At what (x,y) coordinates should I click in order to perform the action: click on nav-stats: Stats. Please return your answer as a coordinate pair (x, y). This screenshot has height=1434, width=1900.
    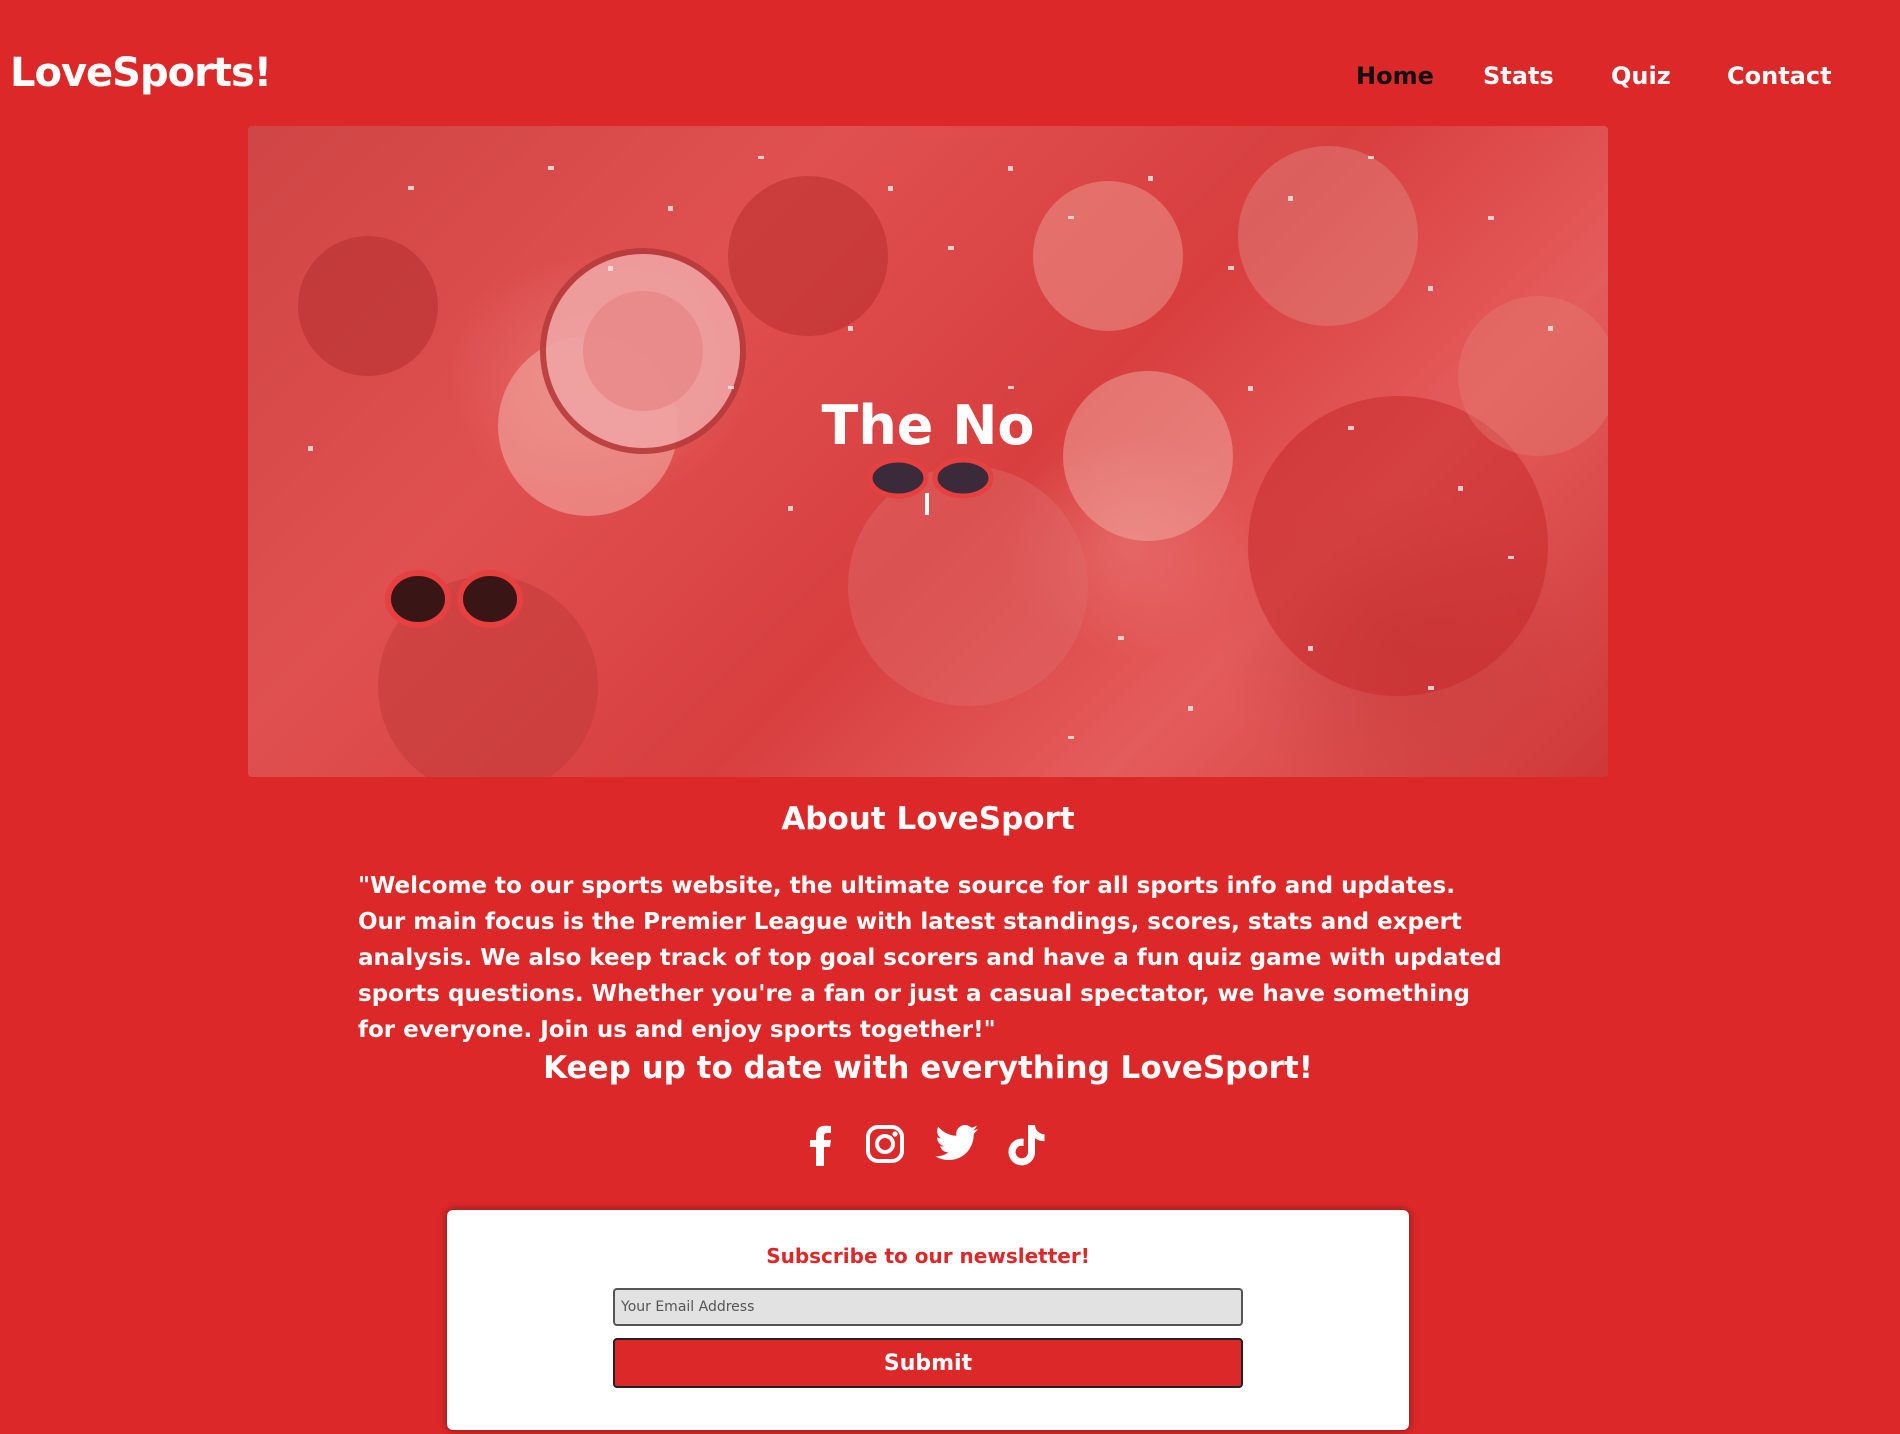
    Looking at the image, I should click on (1518, 76).